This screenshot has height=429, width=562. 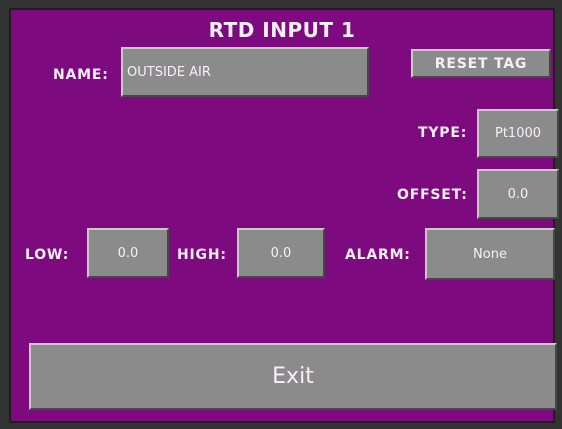 I want to click on exit-label: Exit, so click(x=293, y=376).